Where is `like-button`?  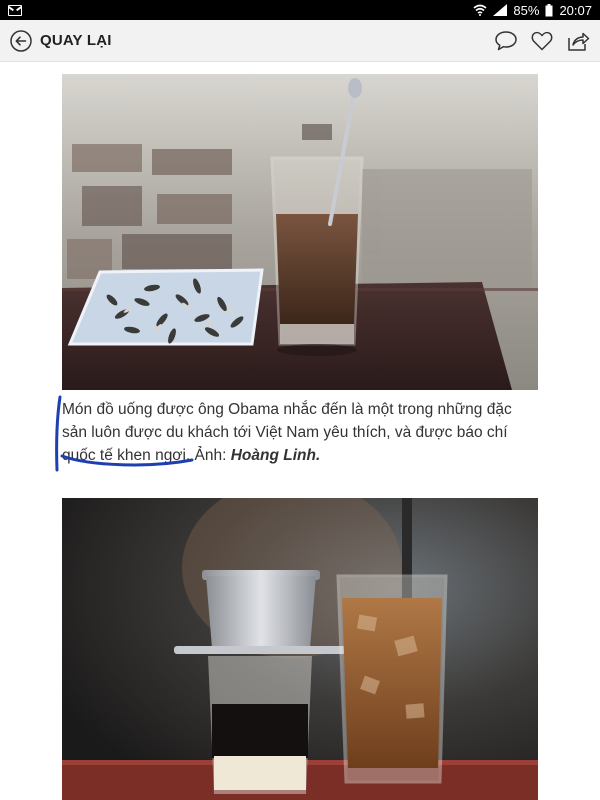
like-button is located at coordinates (542, 41).